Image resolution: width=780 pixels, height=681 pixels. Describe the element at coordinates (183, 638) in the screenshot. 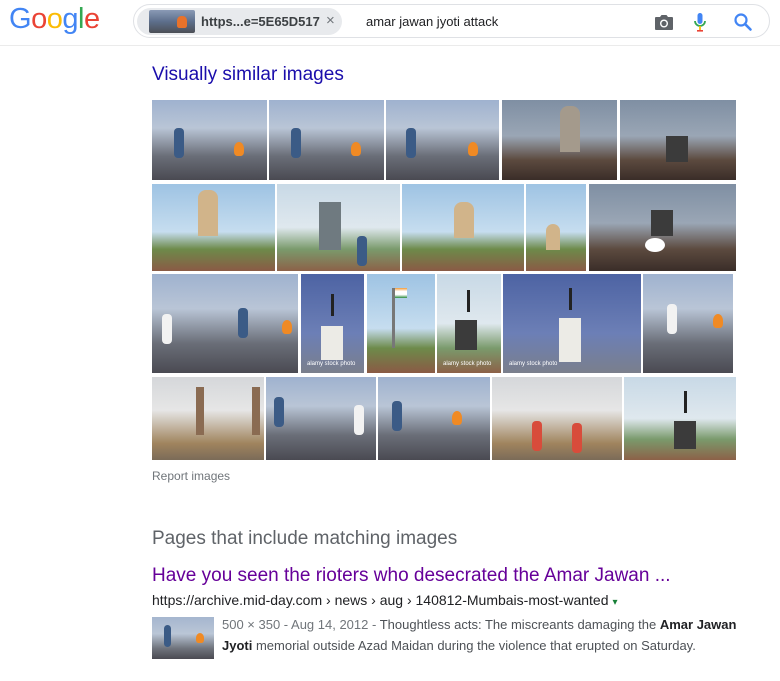

I see `result-thumbnail` at that location.